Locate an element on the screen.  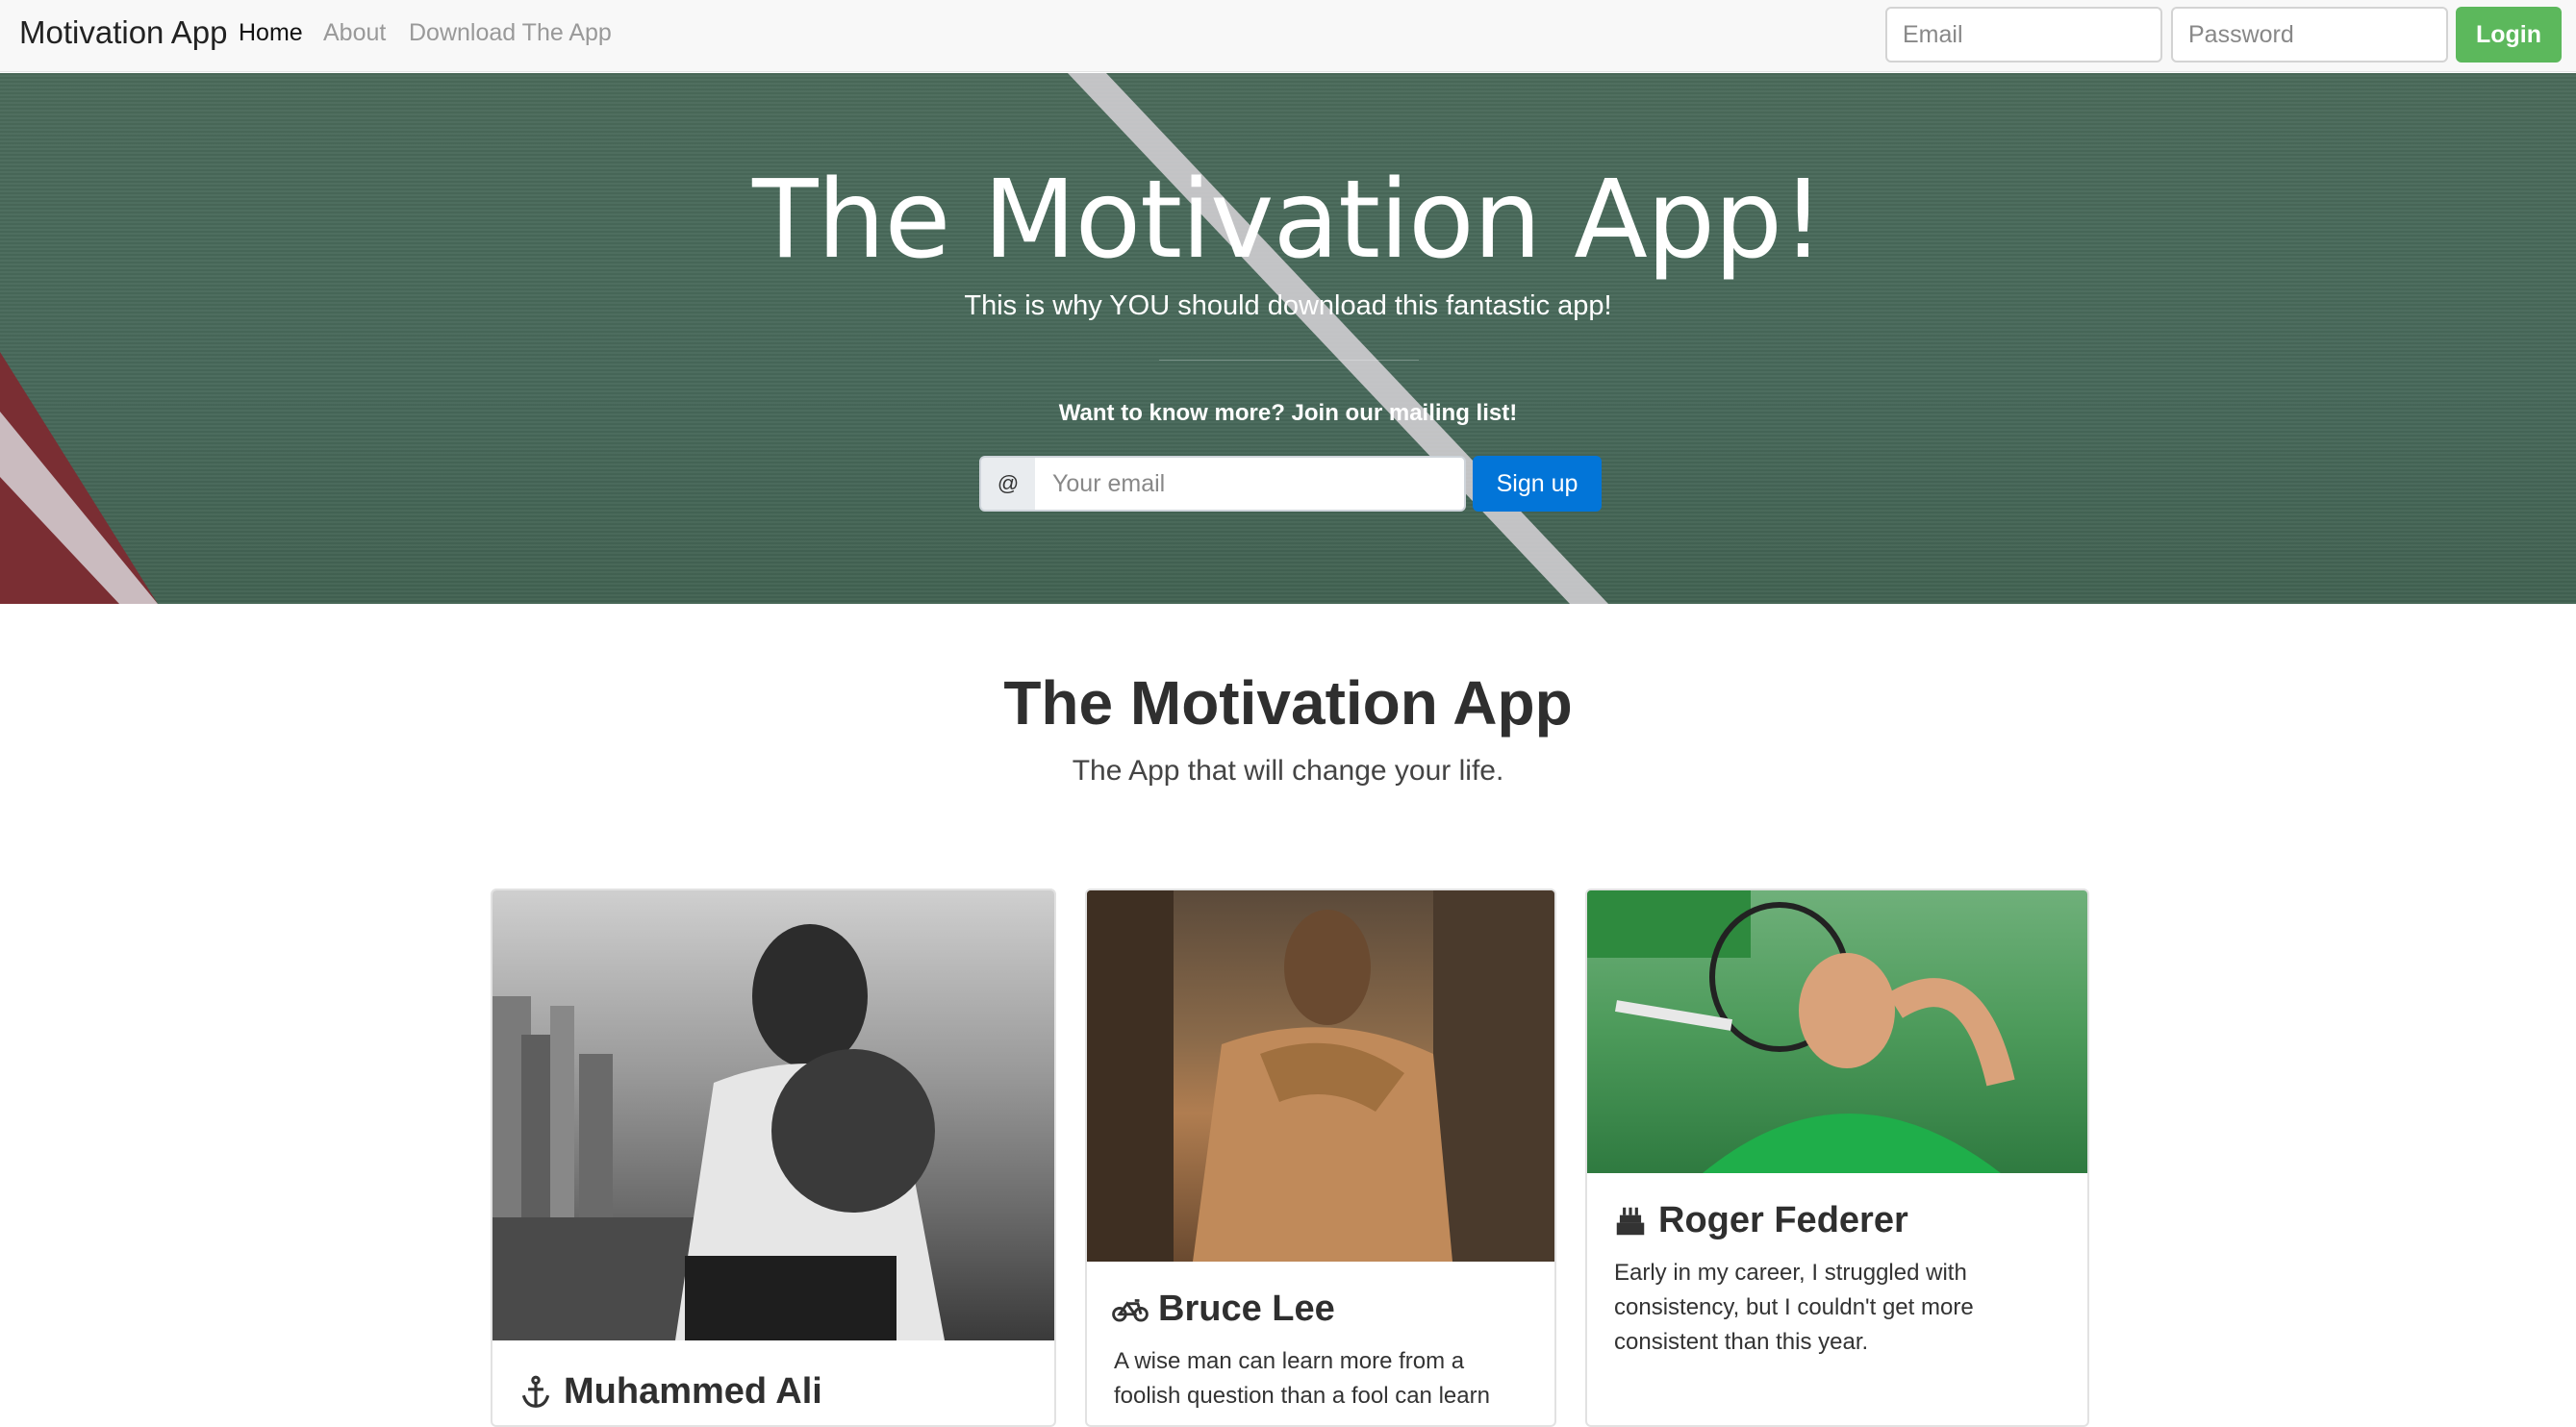
card-title-roger-federer: Roger Federer is located at coordinates (1760, 1220).